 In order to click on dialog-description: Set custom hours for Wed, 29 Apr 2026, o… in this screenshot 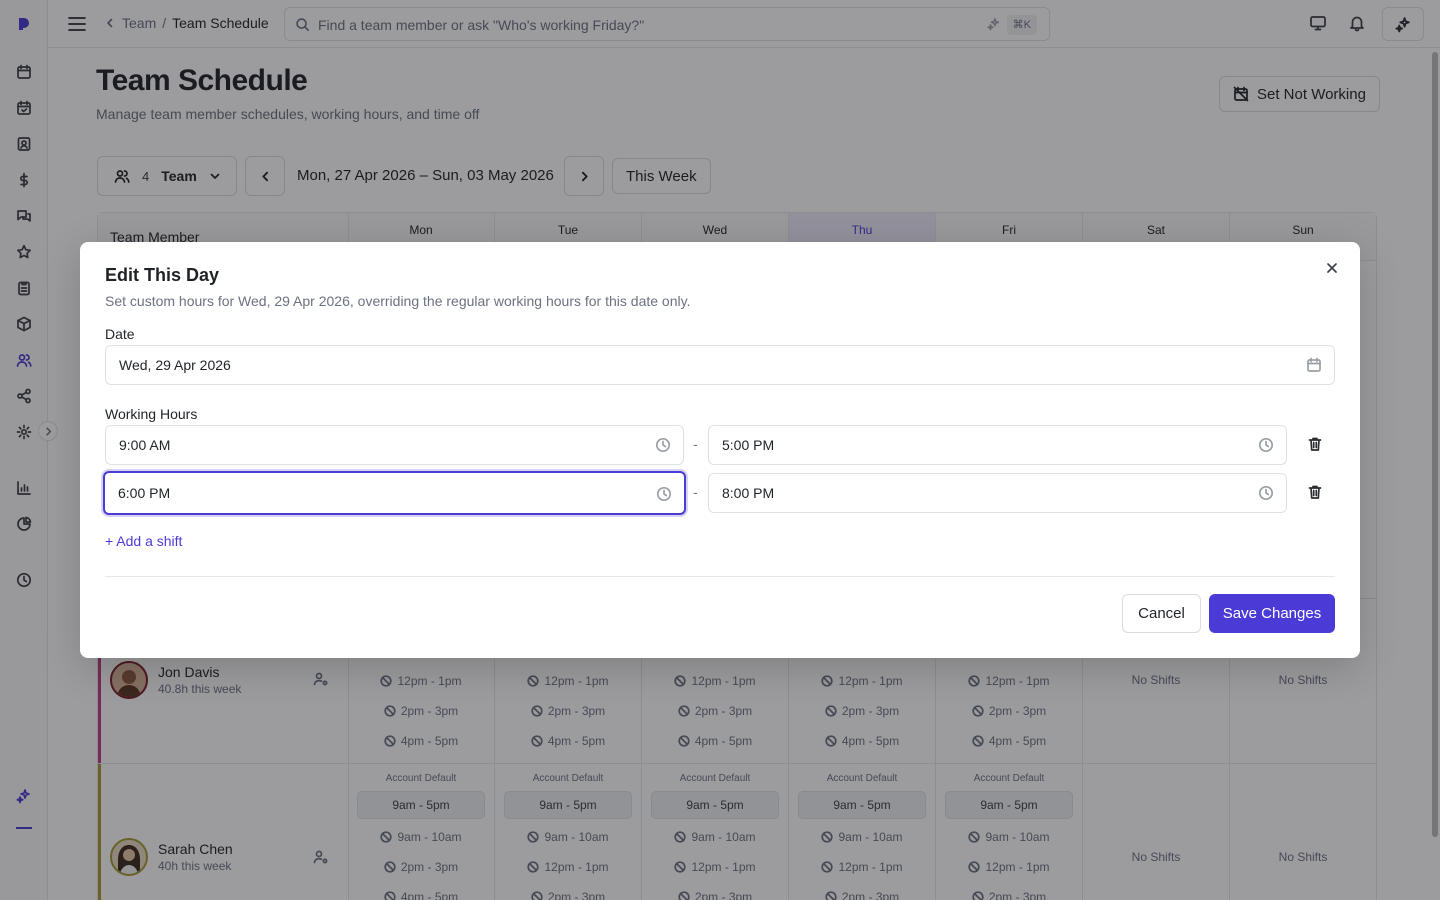, I will do `click(398, 301)`.